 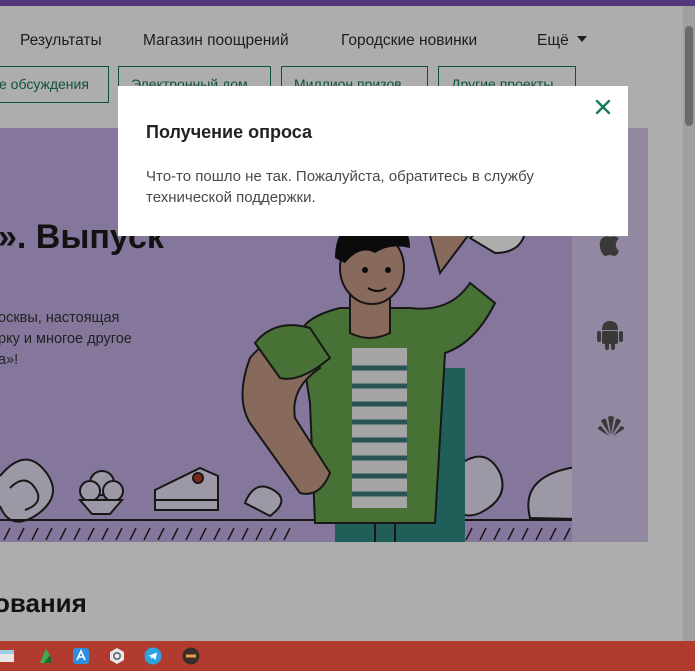 What do you see at coordinates (229, 132) in the screenshot?
I see `dialog-title: Получение опроса` at bounding box center [229, 132].